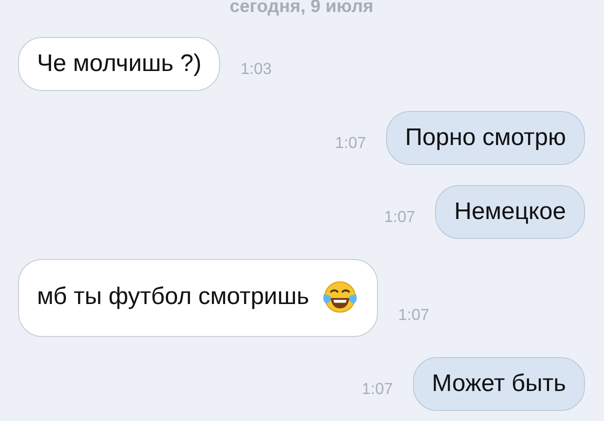 This screenshot has height=421, width=604. Describe the element at coordinates (510, 212) in the screenshot. I see `outgoing-message-bubble: Немецкое` at that location.